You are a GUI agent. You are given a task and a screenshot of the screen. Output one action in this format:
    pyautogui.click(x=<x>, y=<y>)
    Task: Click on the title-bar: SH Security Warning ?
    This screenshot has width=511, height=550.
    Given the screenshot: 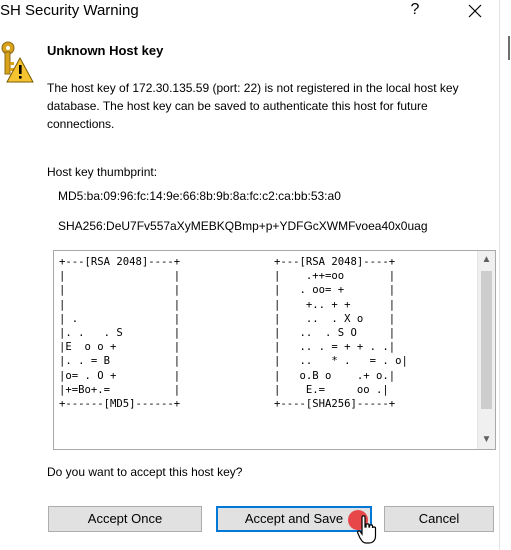 What is the action you would take?
    pyautogui.click(x=255, y=12)
    